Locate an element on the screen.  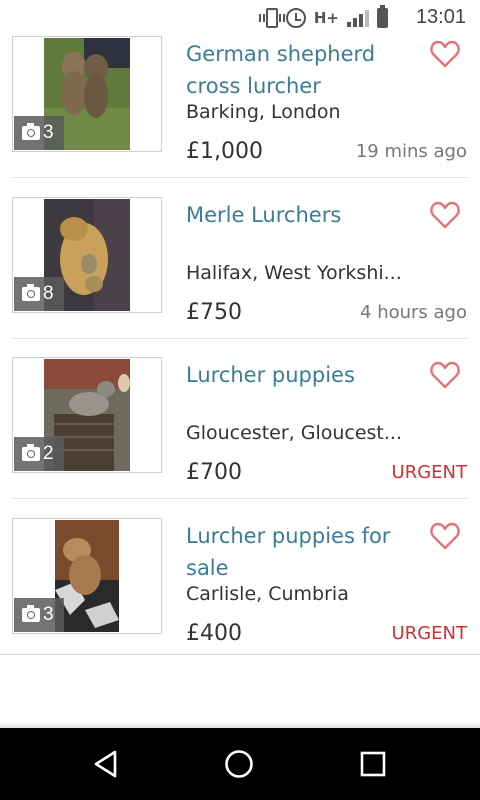
nav-back-button is located at coordinates (106, 764).